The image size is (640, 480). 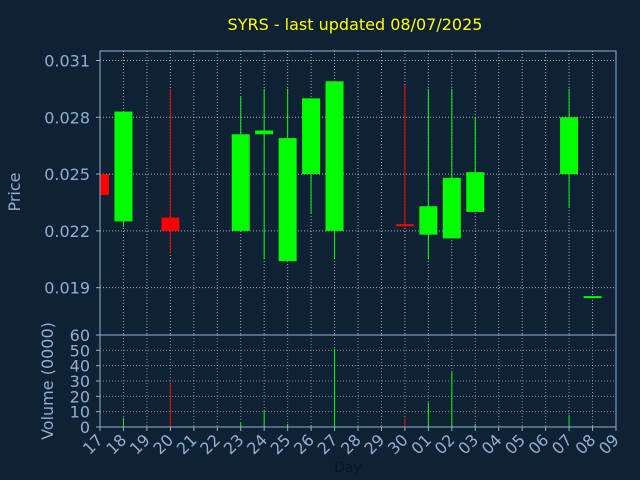 What do you see at coordinates (67, 288) in the screenshot?
I see `price-tick-label: 0.019` at bounding box center [67, 288].